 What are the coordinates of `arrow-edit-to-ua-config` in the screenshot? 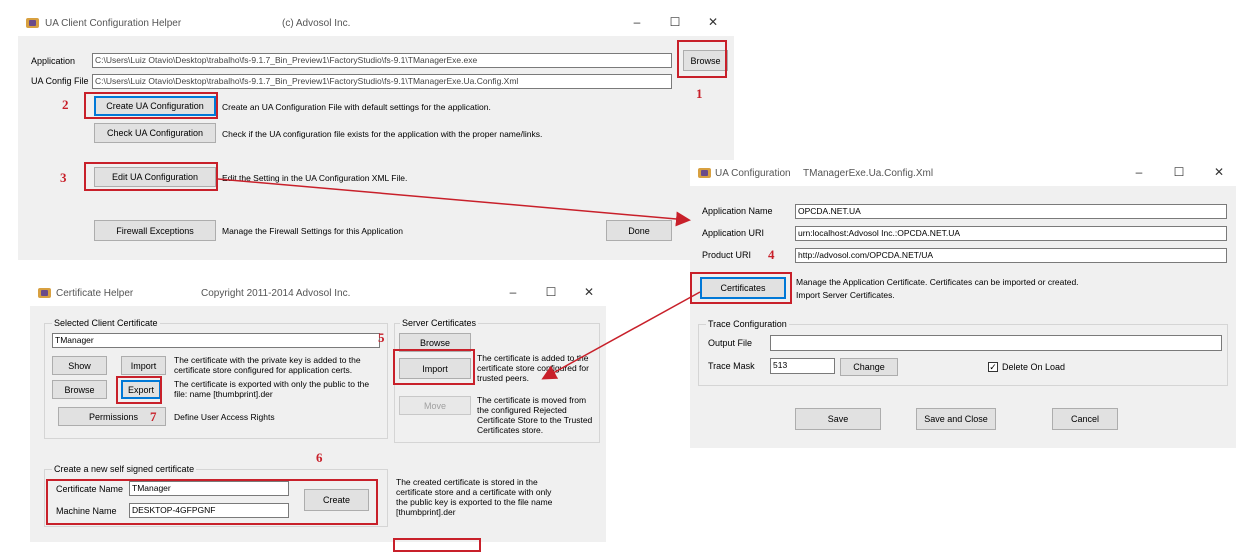 It's located at (454, 202).